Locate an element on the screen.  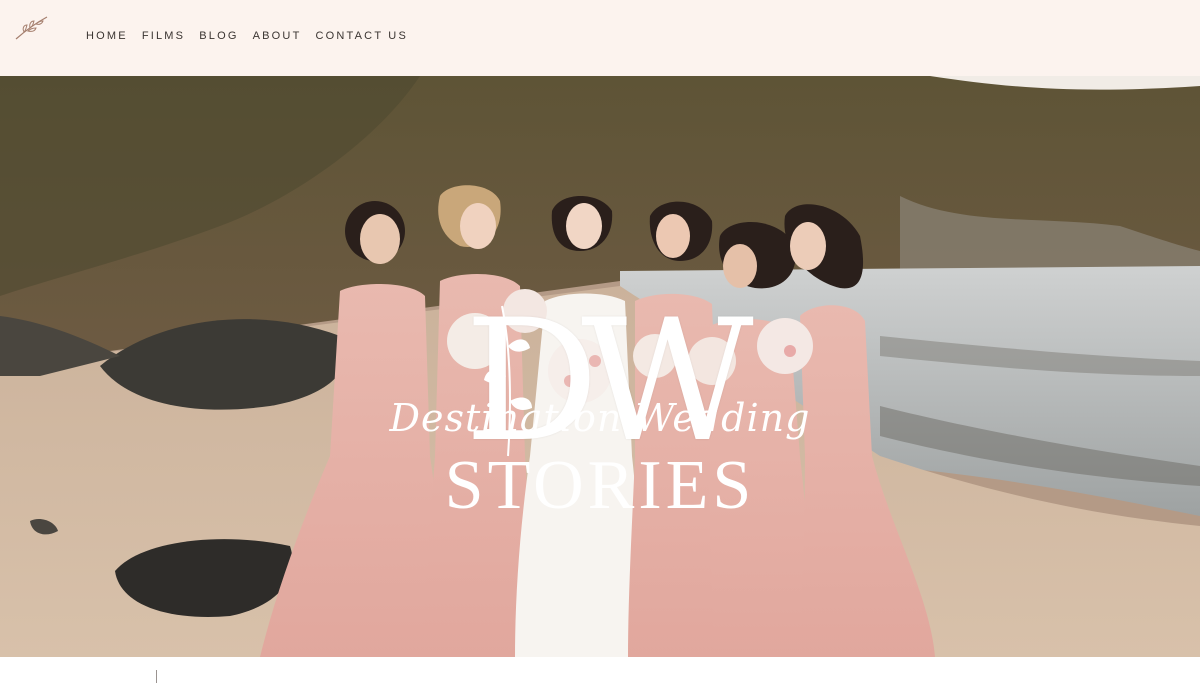
page-footer-strip is located at coordinates (600, 670).